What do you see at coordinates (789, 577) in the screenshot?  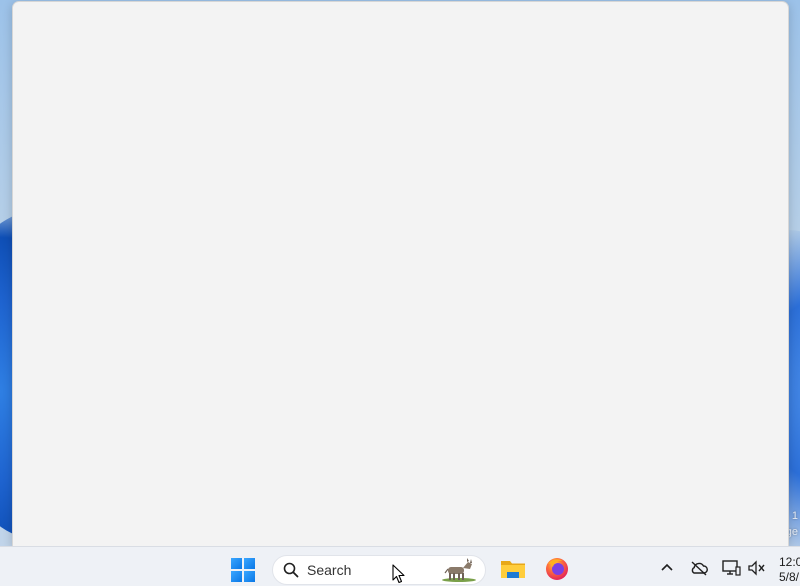 I see `clock-date: 5/8/` at bounding box center [789, 577].